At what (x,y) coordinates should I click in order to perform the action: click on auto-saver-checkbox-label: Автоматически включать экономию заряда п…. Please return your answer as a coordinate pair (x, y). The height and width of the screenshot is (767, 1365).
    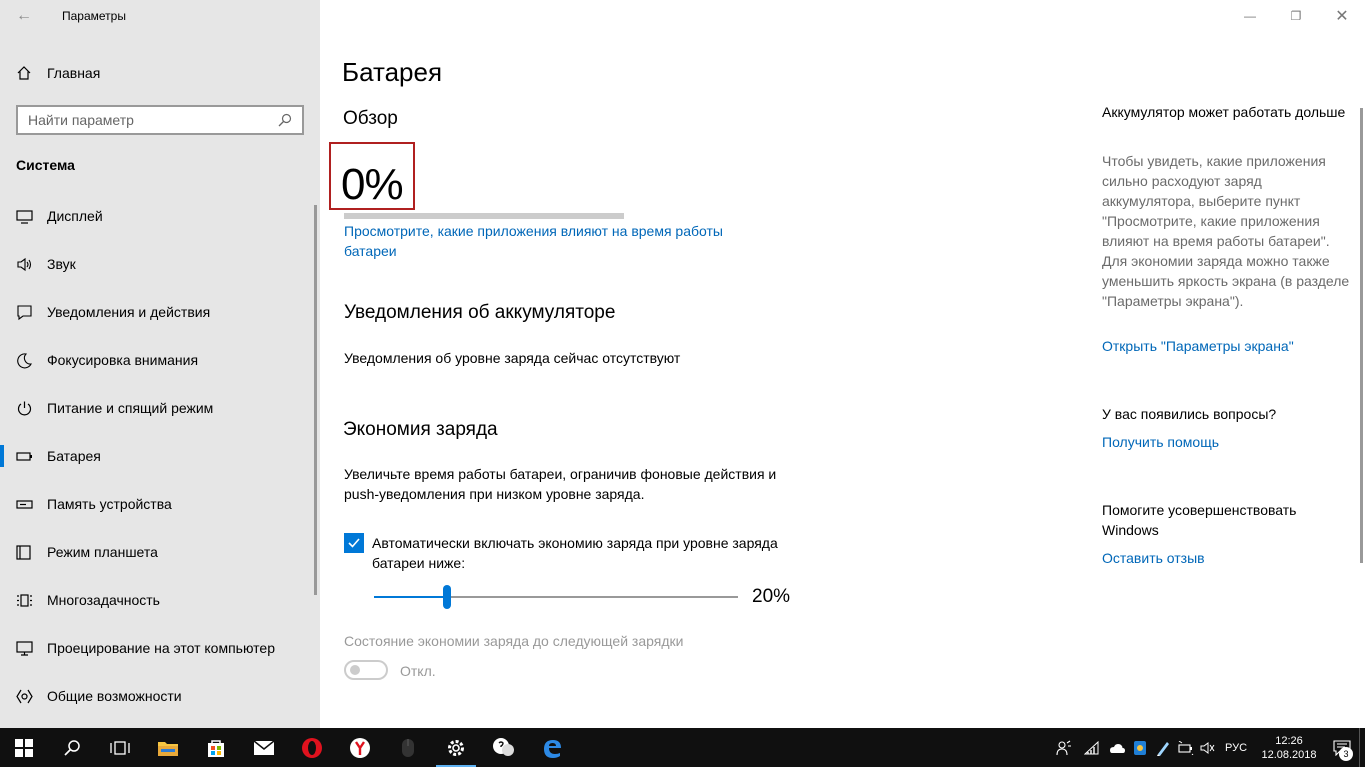
    Looking at the image, I should click on (582, 553).